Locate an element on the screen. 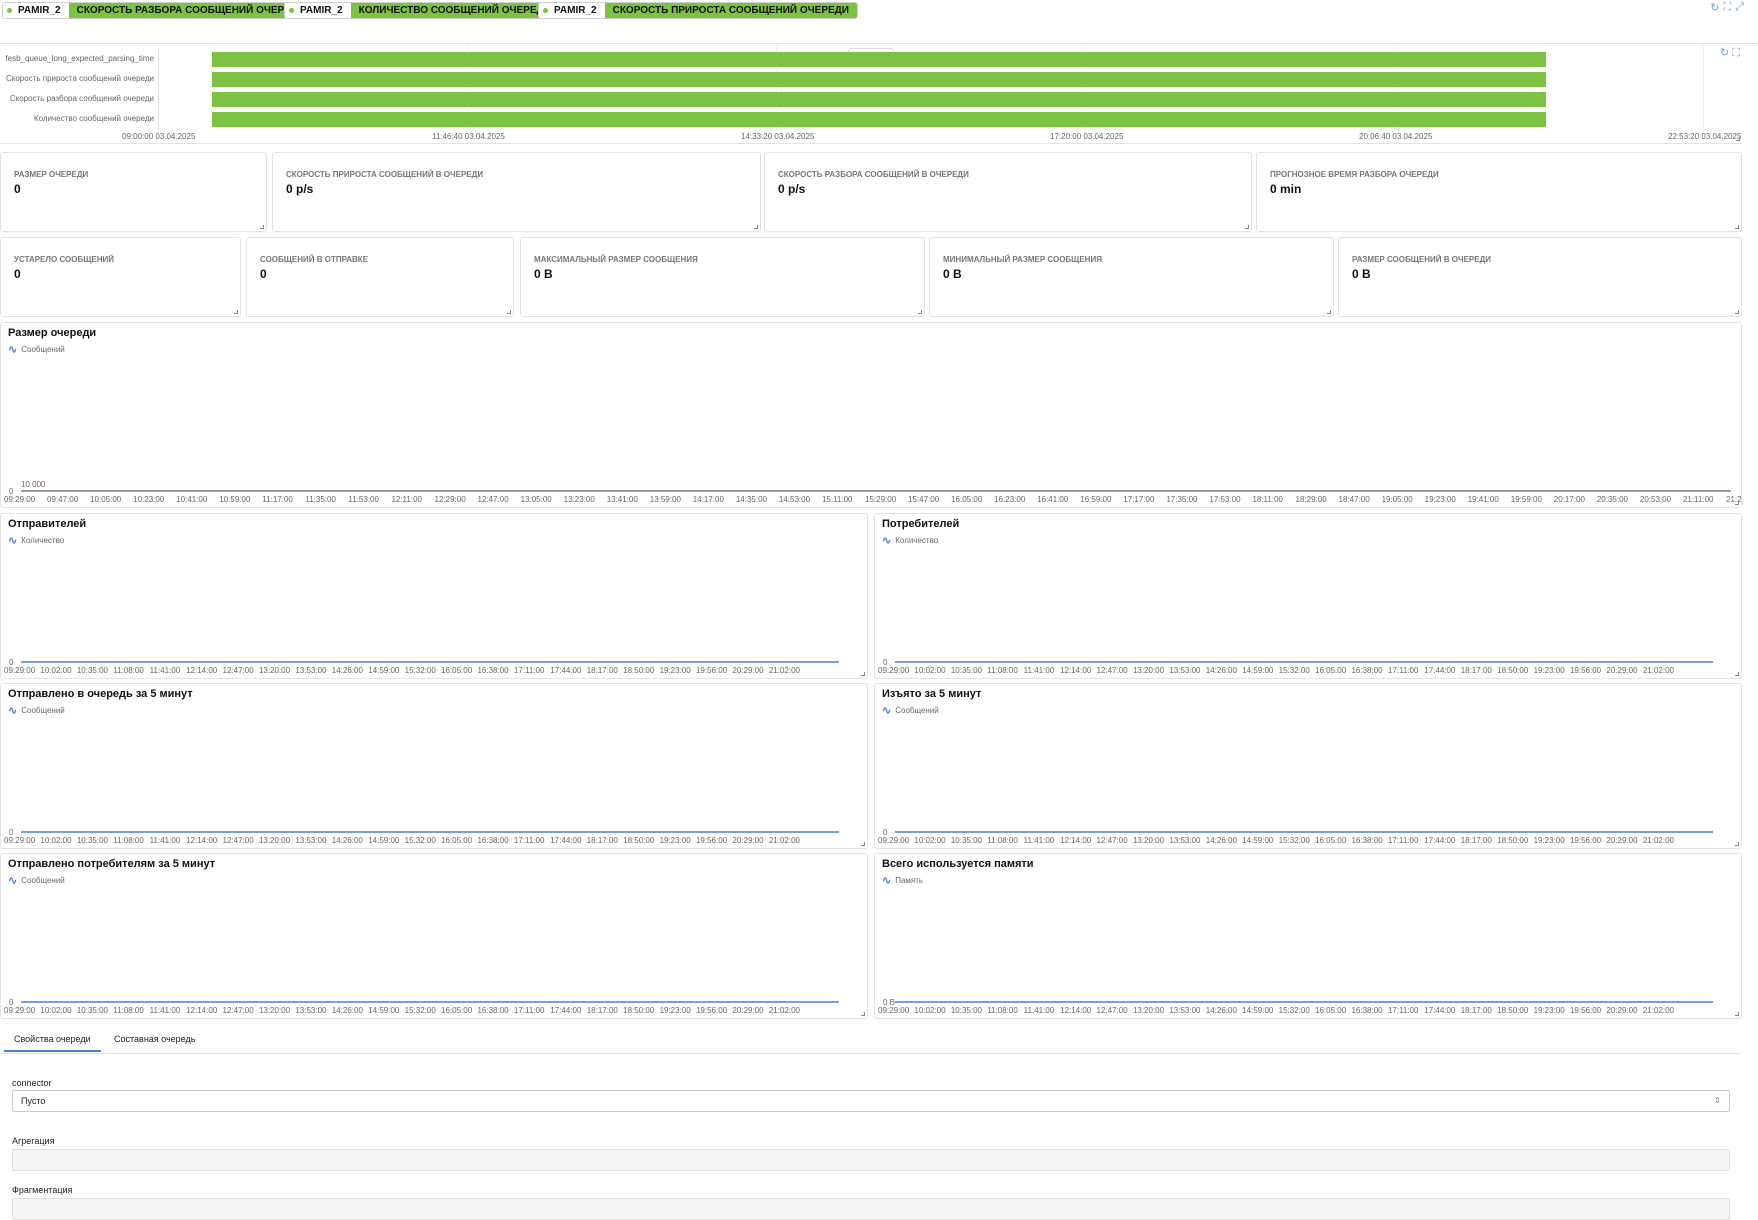  stat-value: 0 p/s is located at coordinates (300, 189).